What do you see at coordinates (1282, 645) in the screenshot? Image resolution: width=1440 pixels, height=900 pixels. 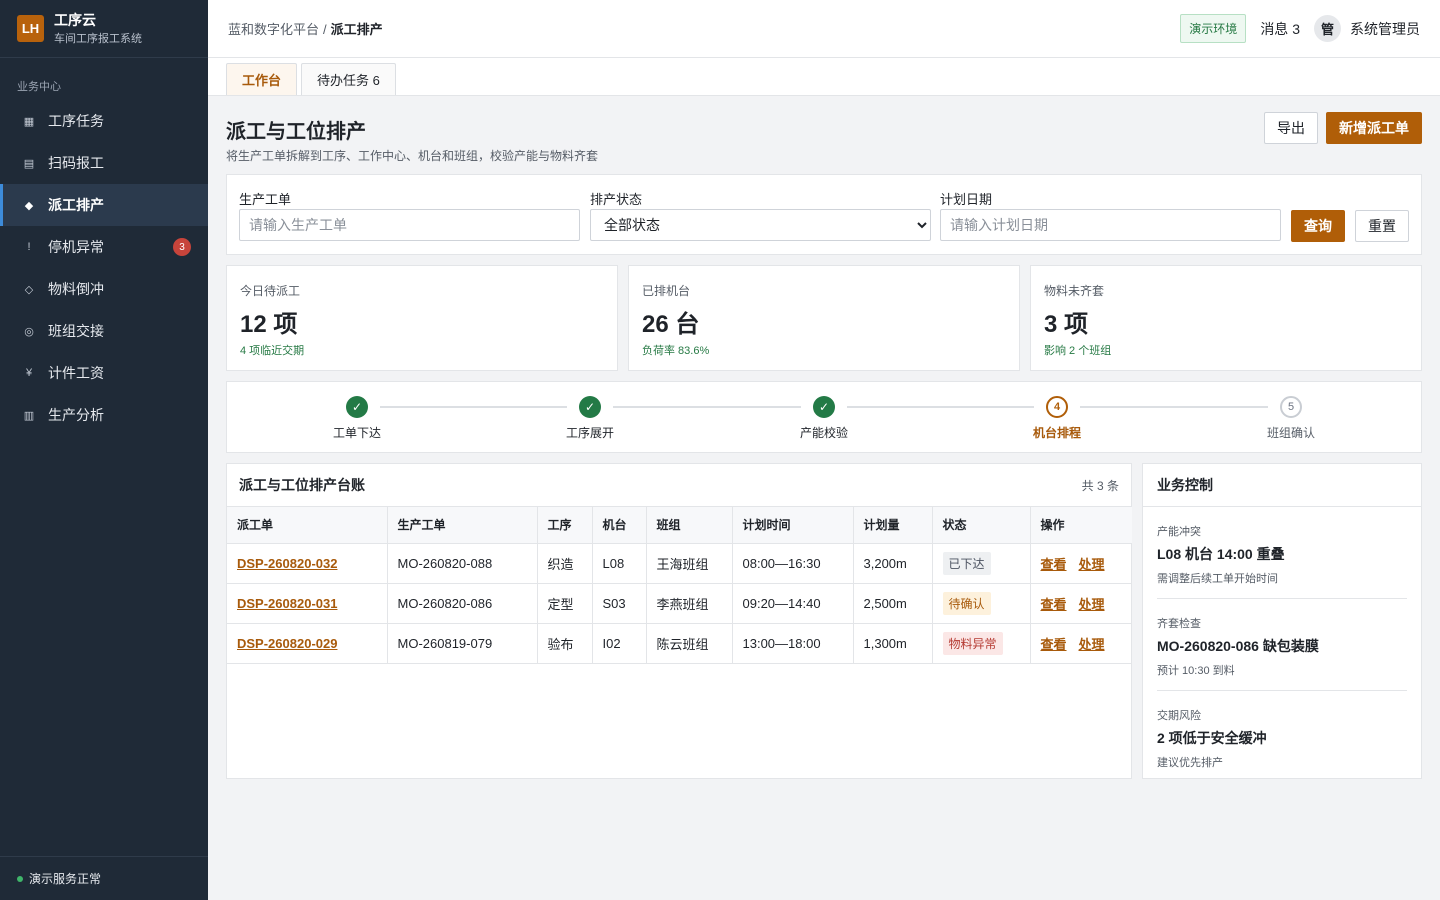 I see `control-item: 齐套检查 MO-260820-086 缺包装膜 预计 10:30 到料` at bounding box center [1282, 645].